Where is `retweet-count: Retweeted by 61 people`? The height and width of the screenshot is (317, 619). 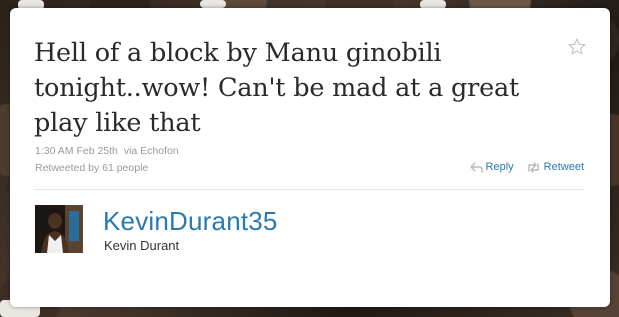
retweet-count: Retweeted by 61 people is located at coordinates (91, 168).